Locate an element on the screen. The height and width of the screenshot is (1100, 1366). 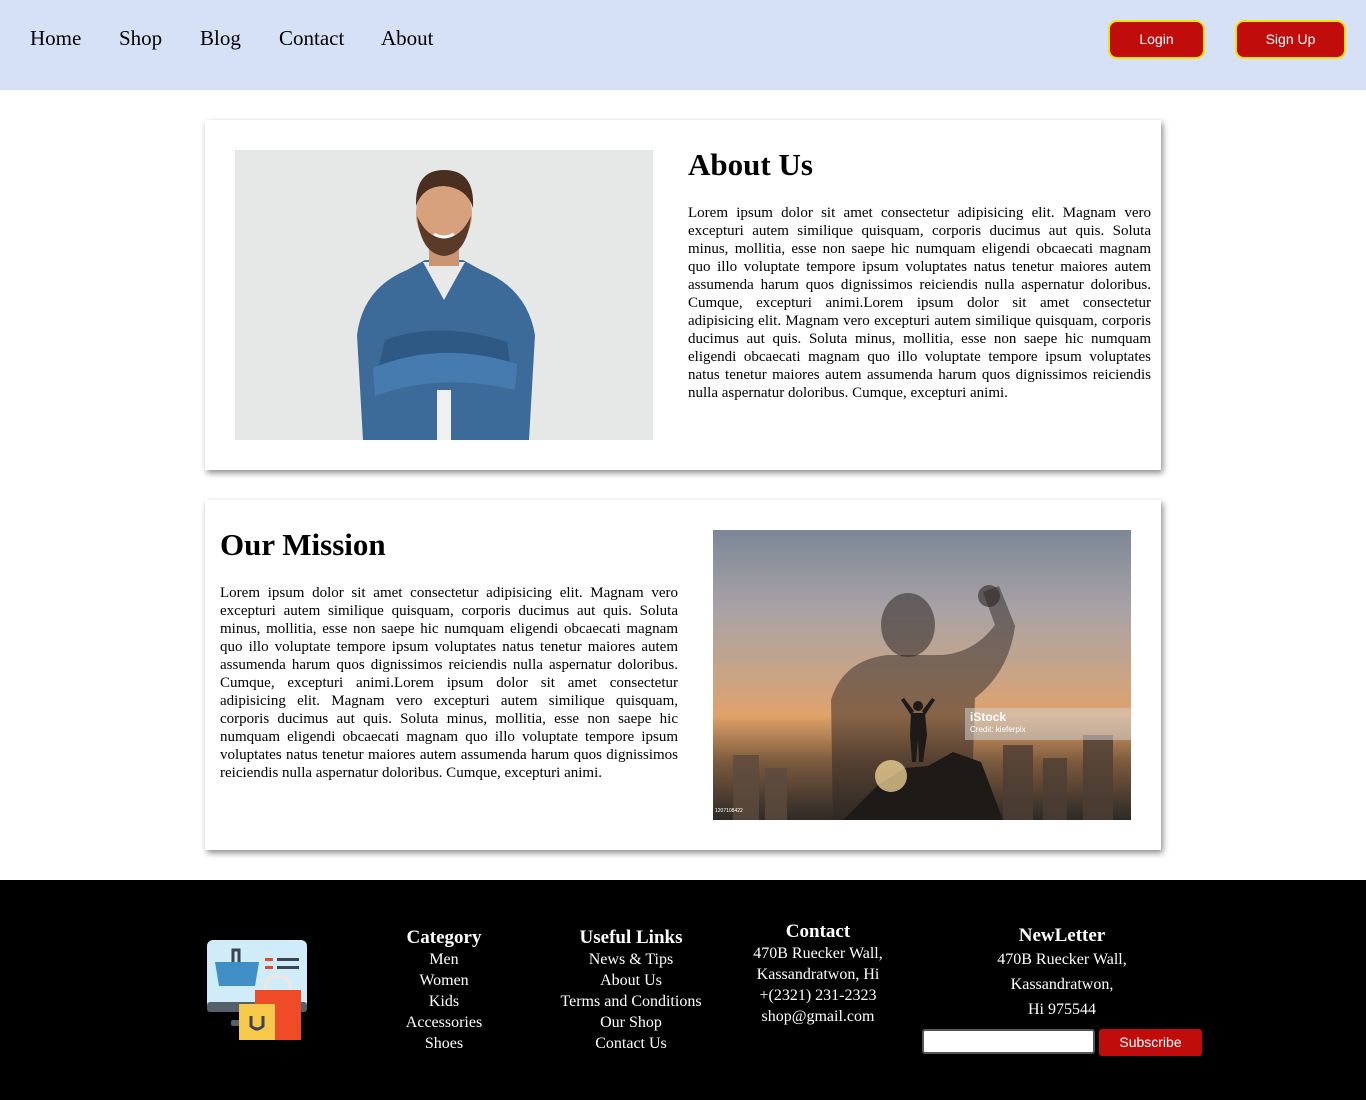
newsletter-email-input is located at coordinates (1008, 1041).